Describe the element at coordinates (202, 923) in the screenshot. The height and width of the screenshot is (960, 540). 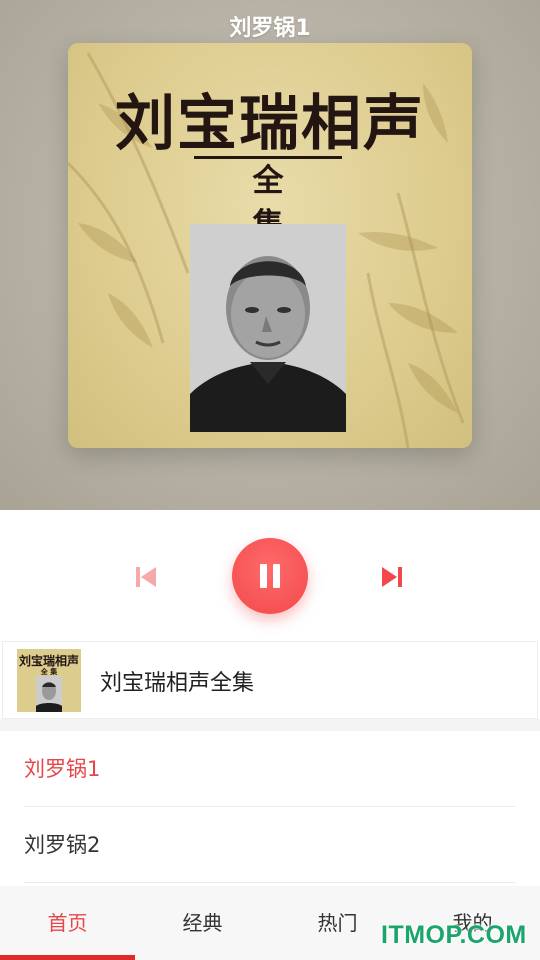
I see `tab-classic: 经典` at that location.